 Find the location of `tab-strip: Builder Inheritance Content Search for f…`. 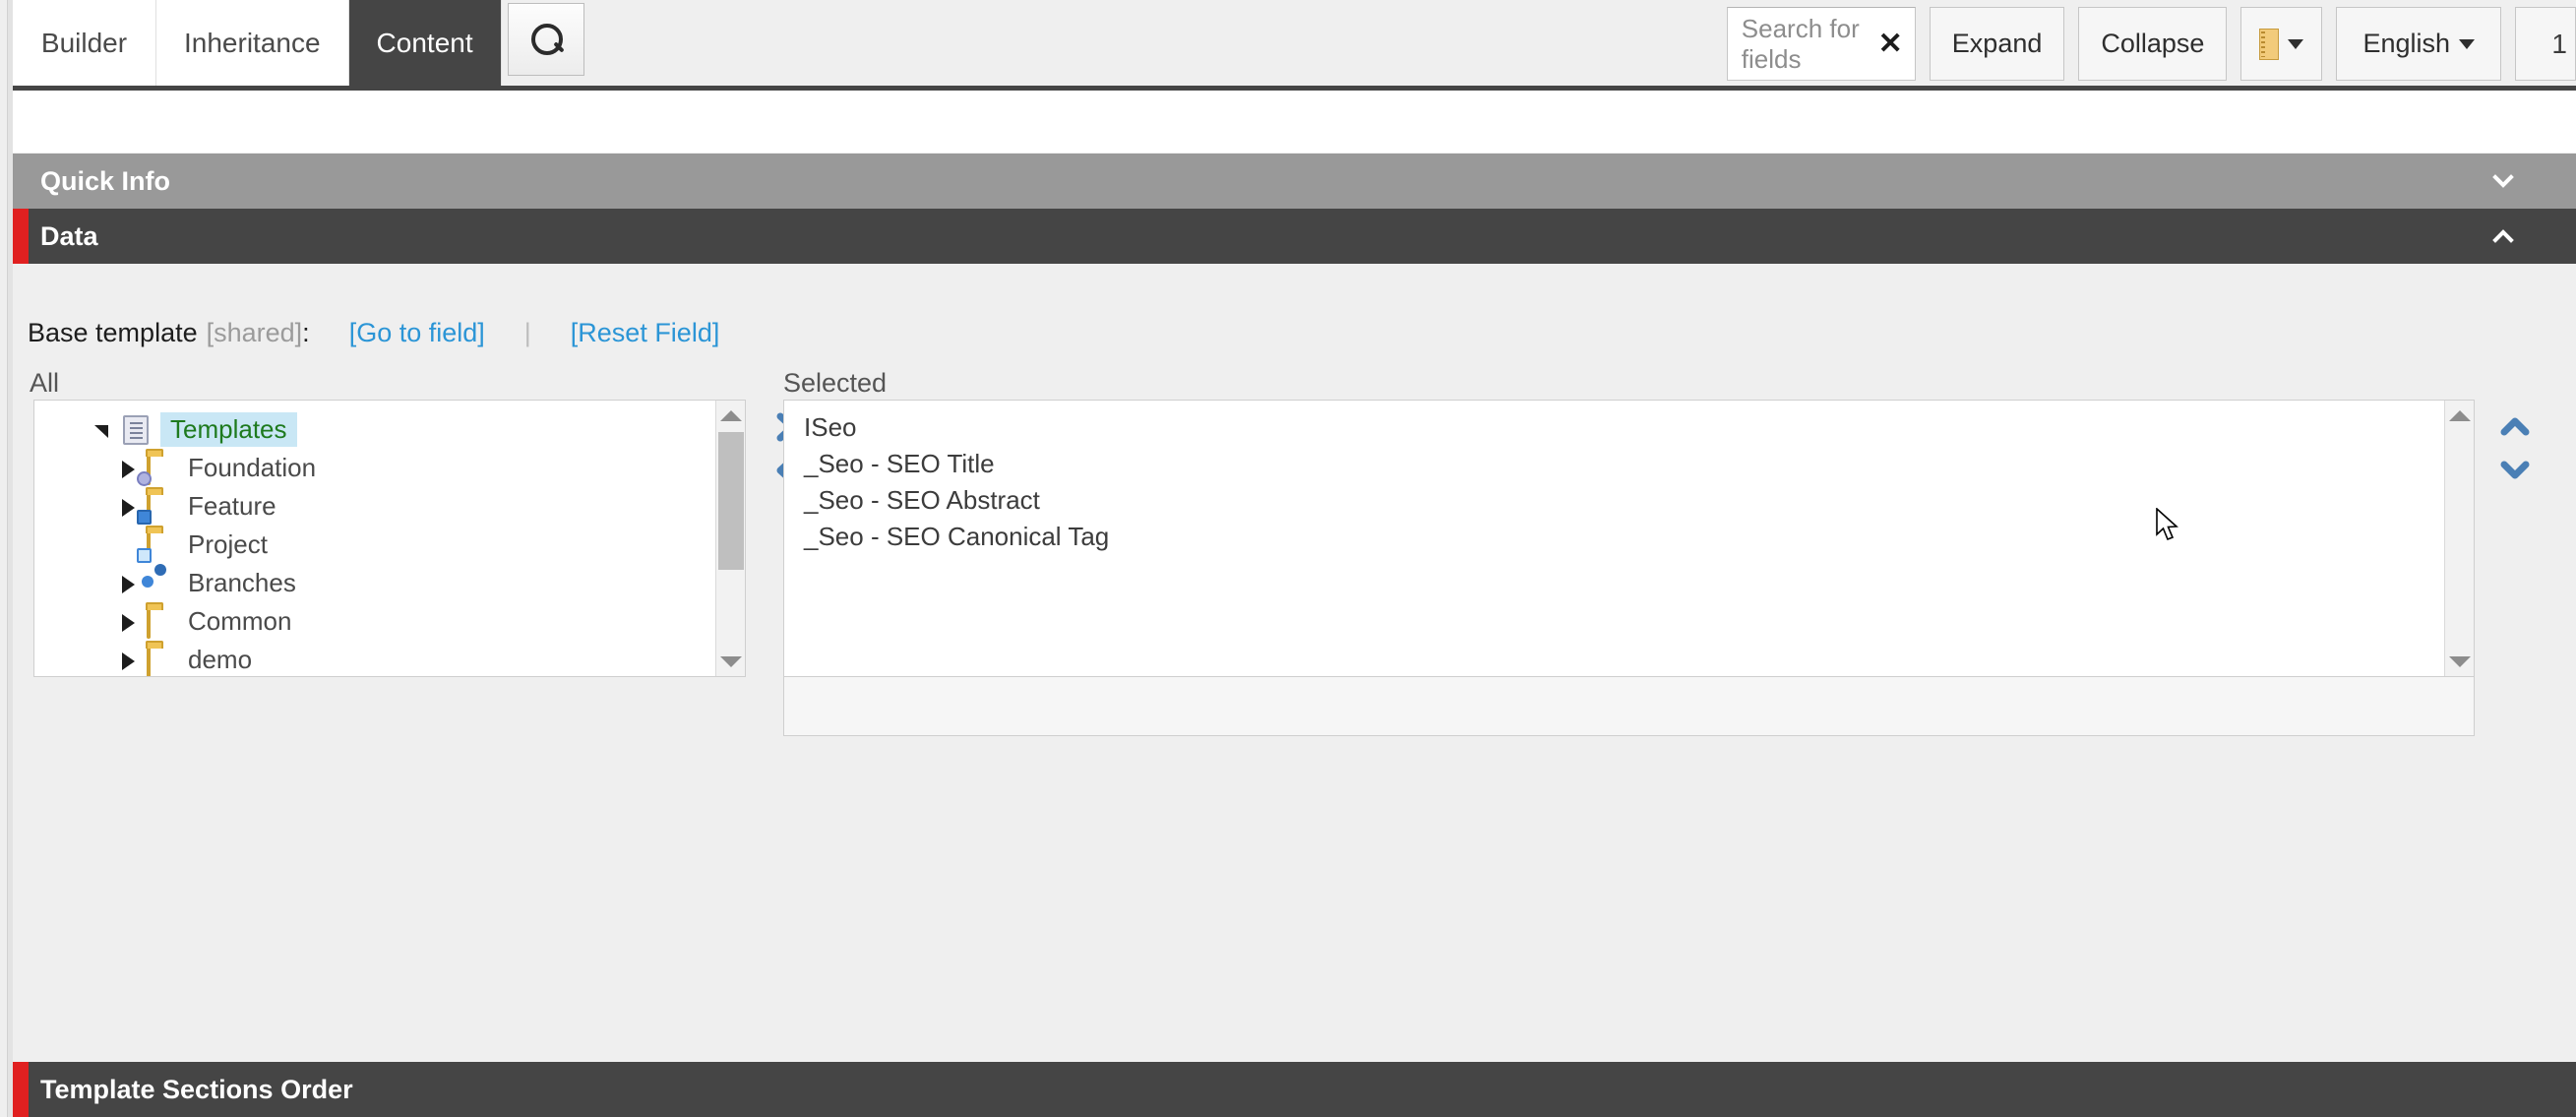

tab-strip: Builder Inheritance Content Search for f… is located at coordinates (1294, 45).